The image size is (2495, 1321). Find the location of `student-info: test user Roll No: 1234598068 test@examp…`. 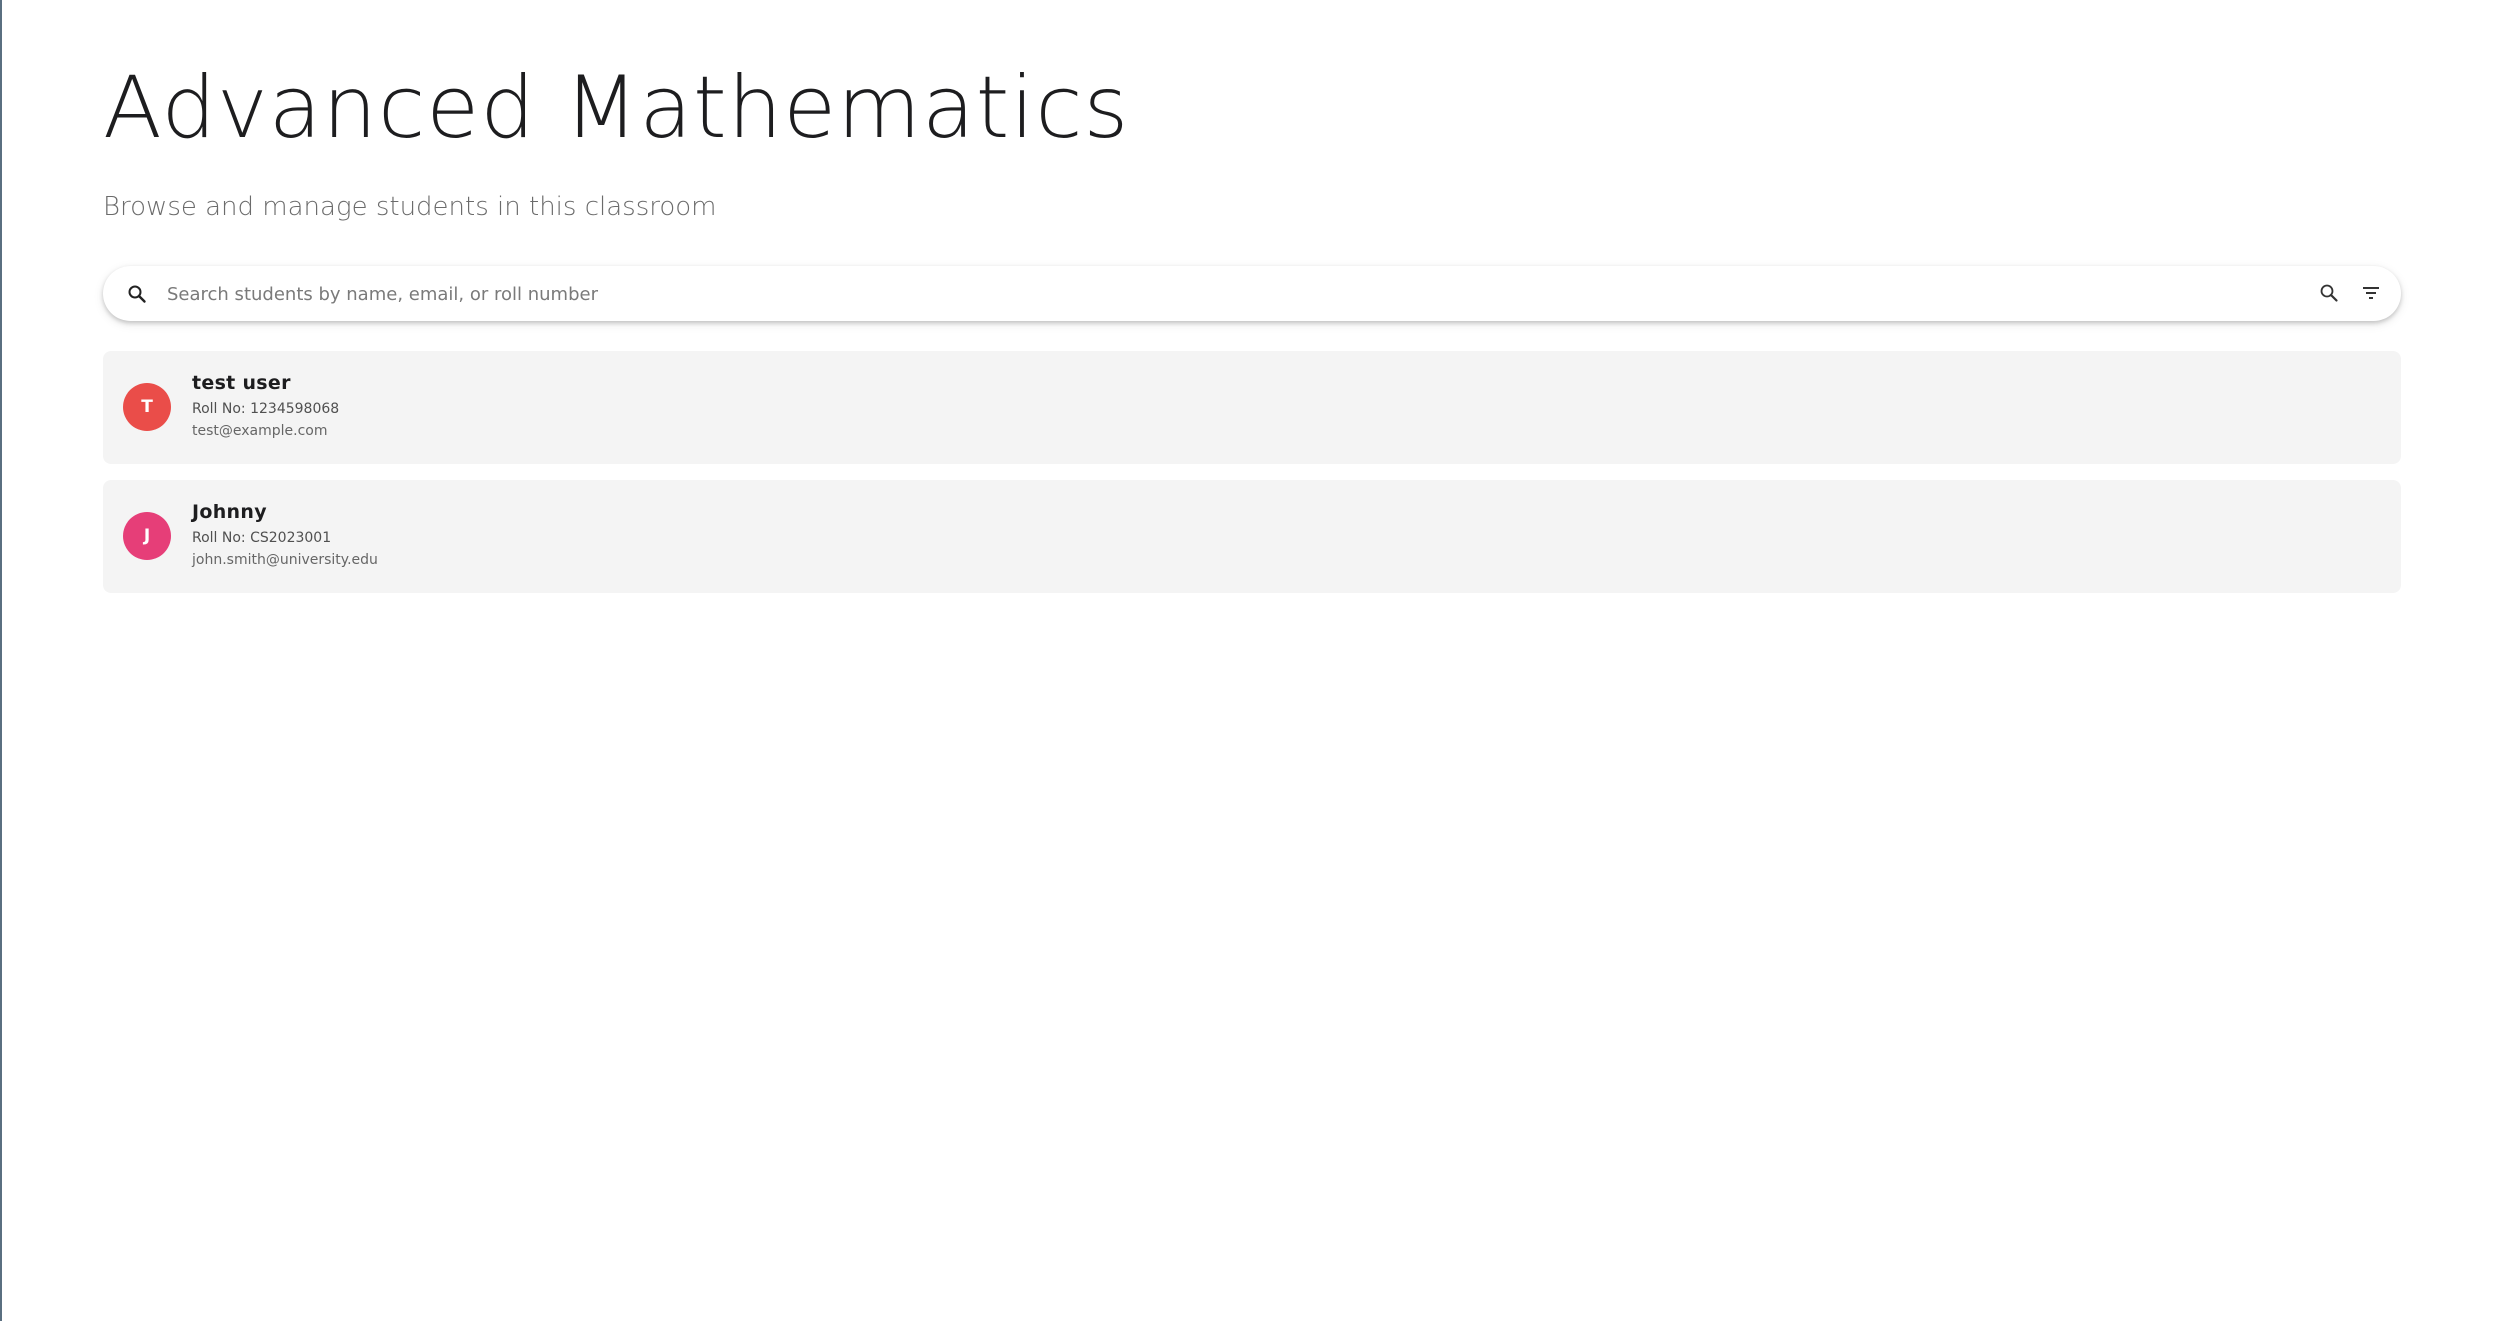

student-info: test user Roll No: 1234598068 test@examp… is located at coordinates (265, 406).